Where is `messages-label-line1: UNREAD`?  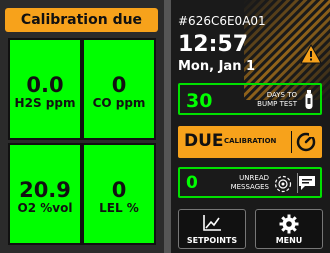
messages-label-line1: UNREAD is located at coordinates (254, 178).